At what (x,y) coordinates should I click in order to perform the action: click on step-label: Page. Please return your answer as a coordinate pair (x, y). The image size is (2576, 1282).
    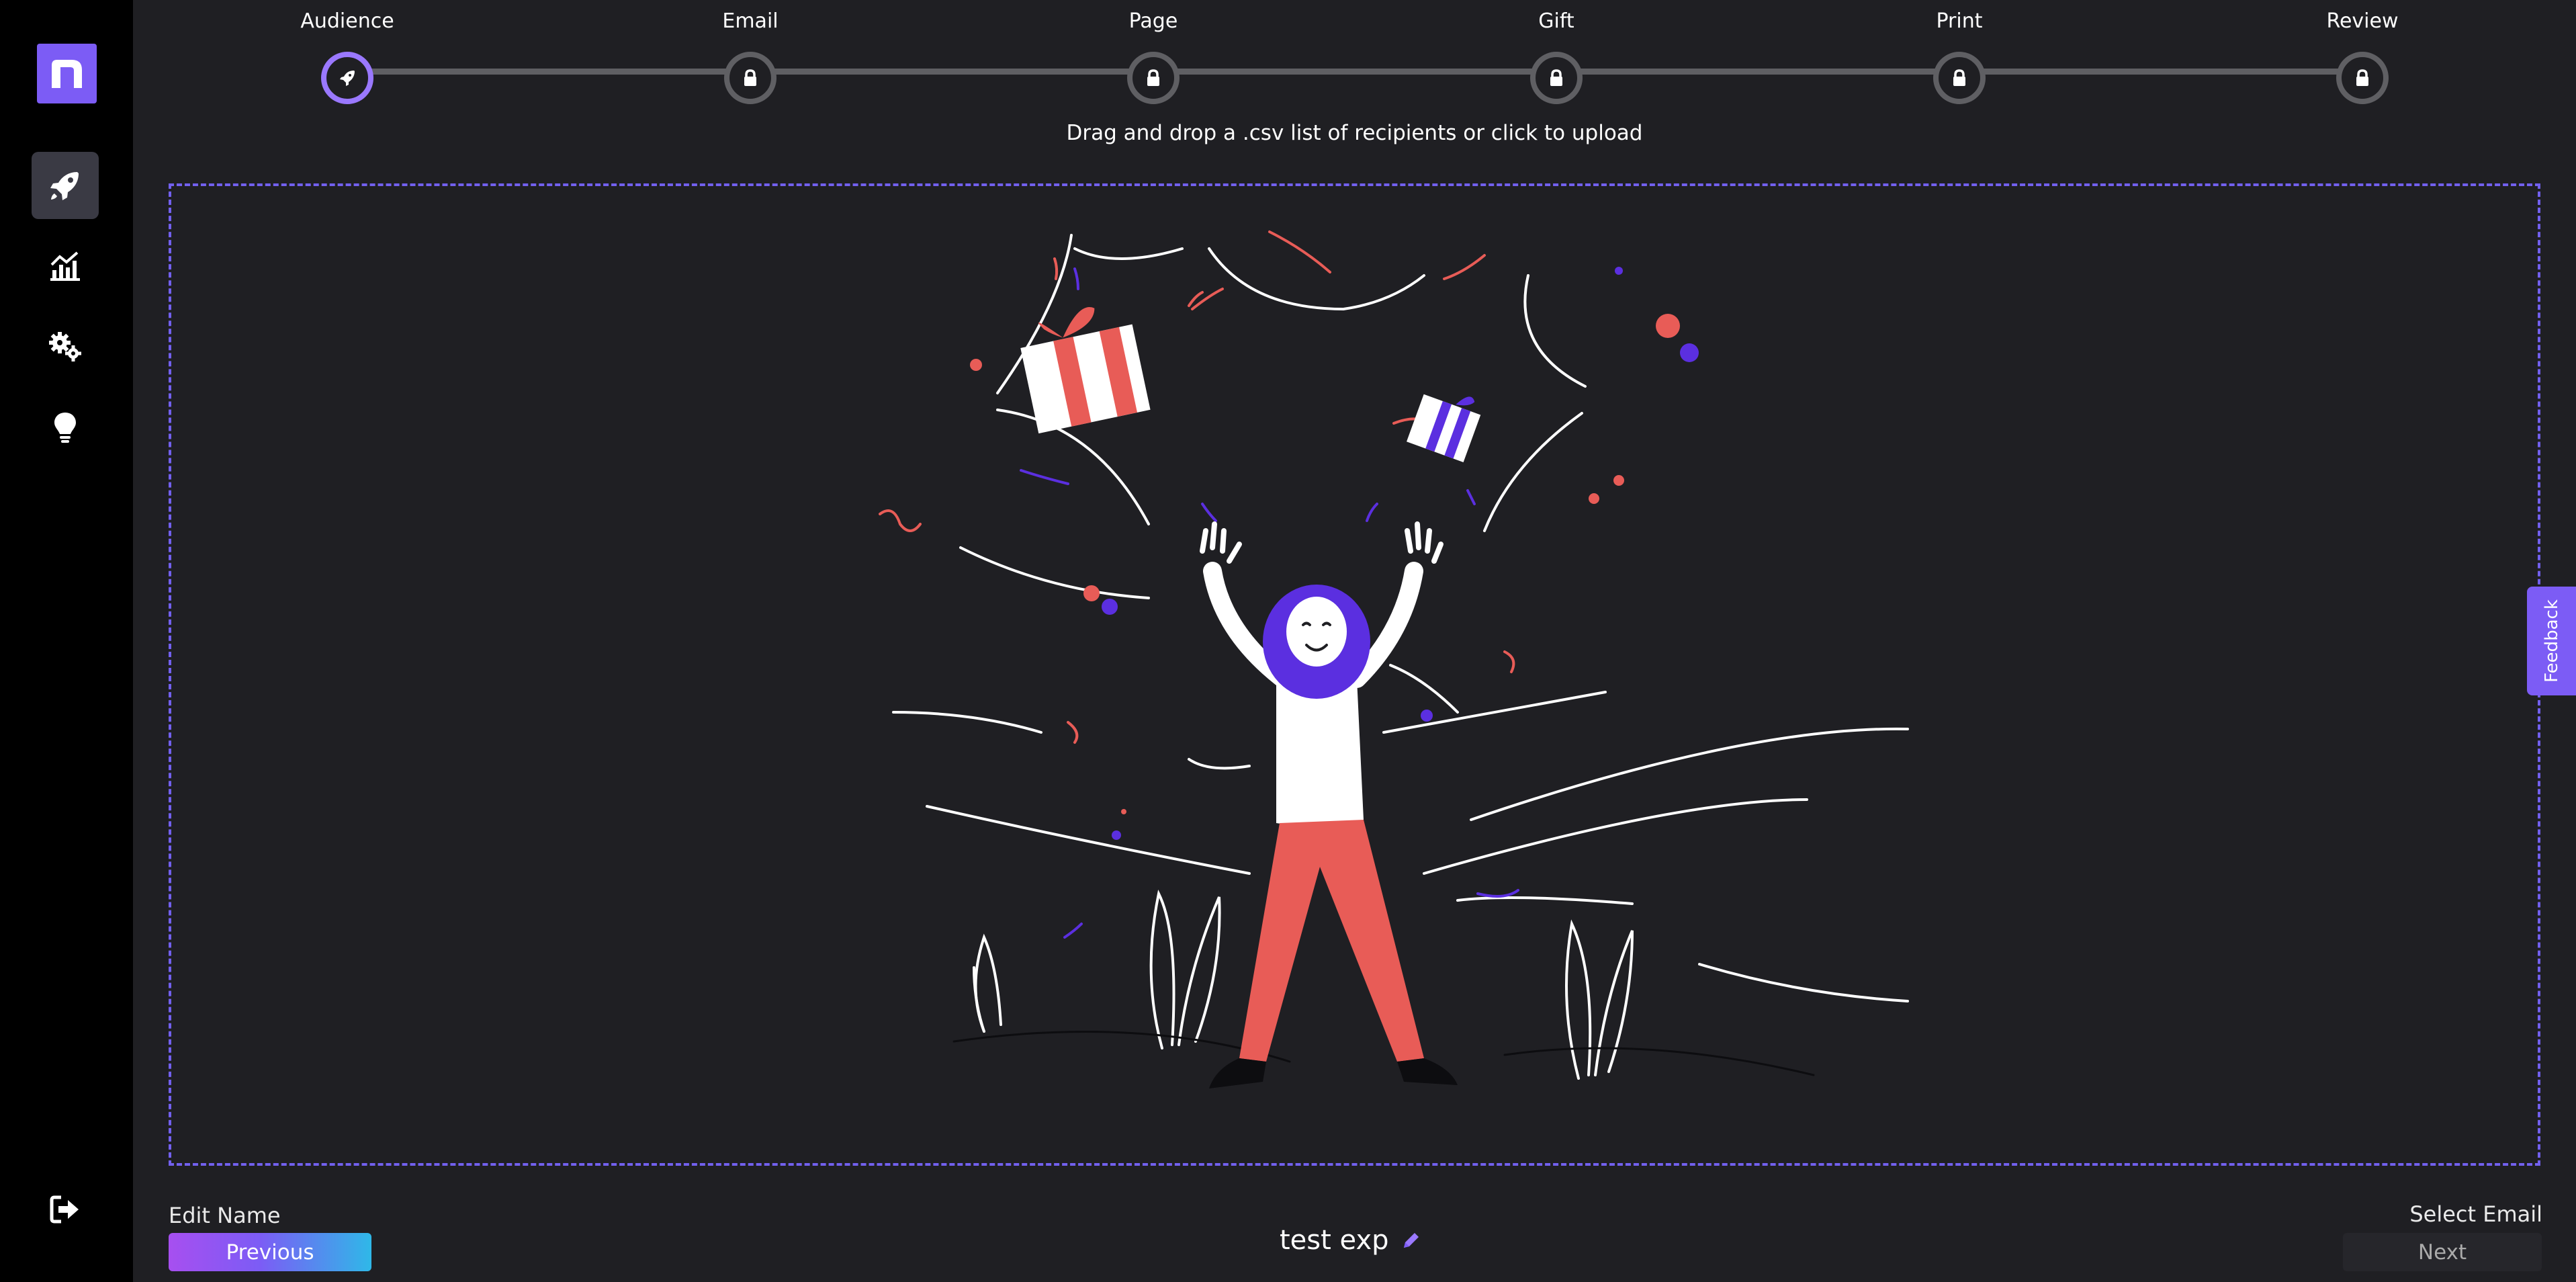
    Looking at the image, I should click on (1153, 21).